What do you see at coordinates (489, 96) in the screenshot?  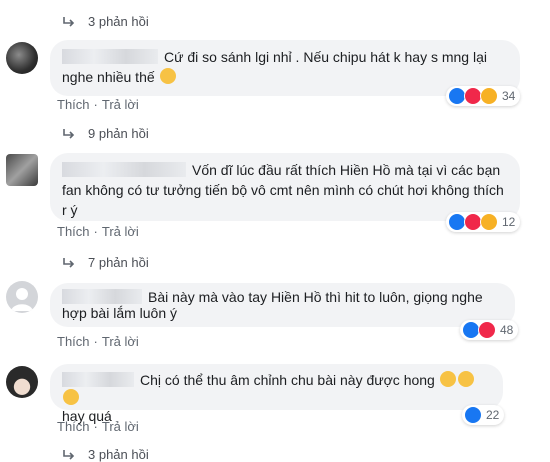 I see `haha-reaction-icon` at bounding box center [489, 96].